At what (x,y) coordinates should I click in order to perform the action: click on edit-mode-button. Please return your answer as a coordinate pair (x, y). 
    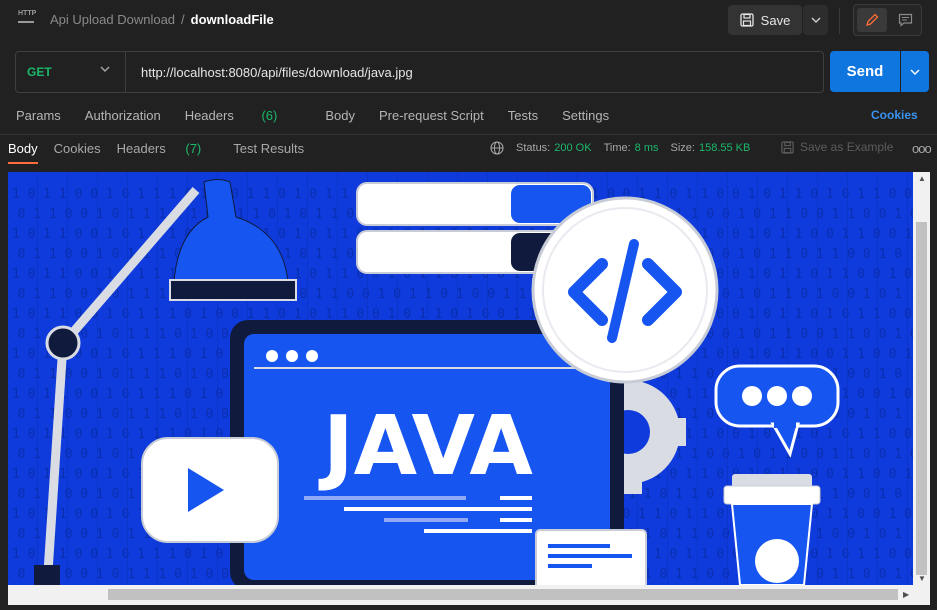
    Looking at the image, I should click on (872, 20).